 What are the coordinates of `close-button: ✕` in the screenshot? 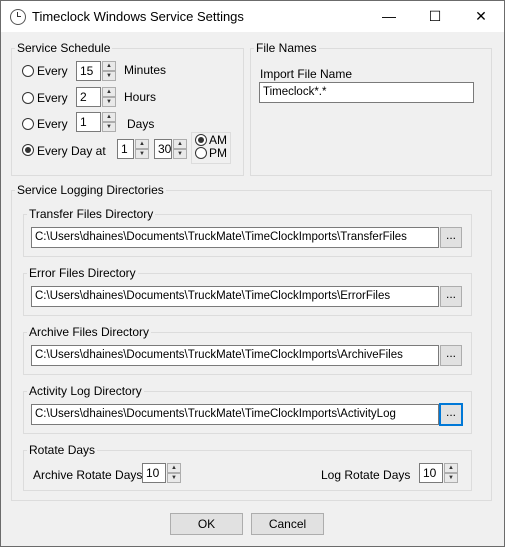 It's located at (481, 16).